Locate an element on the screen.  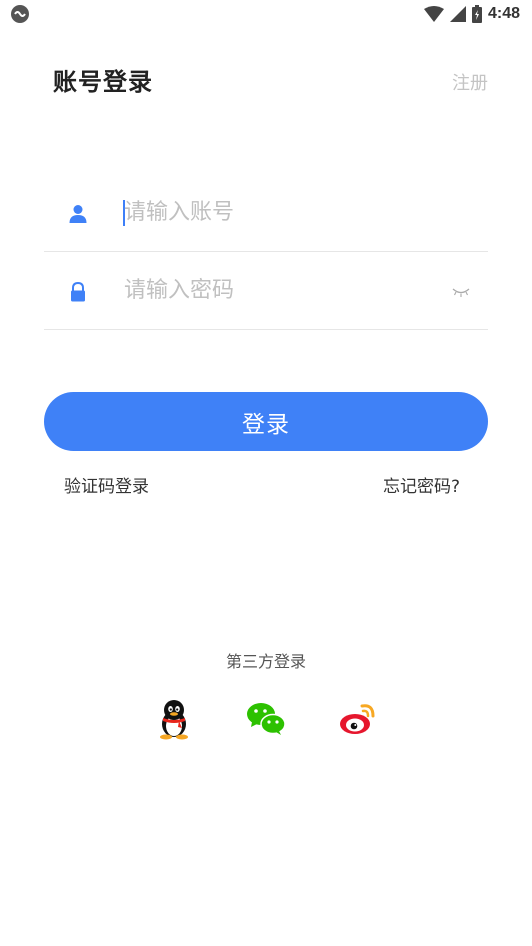
status-bar: 4:48 is located at coordinates (266, 15).